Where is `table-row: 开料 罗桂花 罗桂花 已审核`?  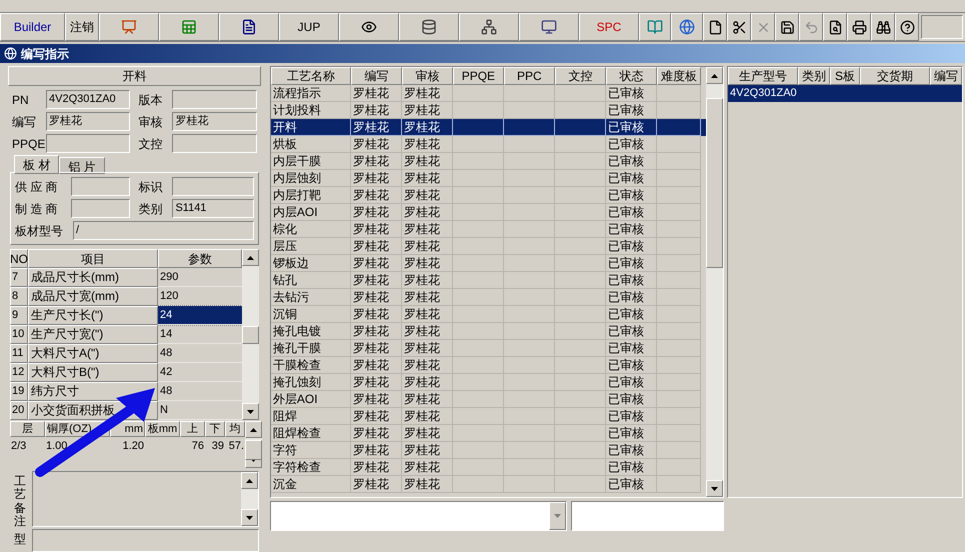
table-row: 开料 罗桂花 罗桂花 已审核 is located at coordinates (488, 127).